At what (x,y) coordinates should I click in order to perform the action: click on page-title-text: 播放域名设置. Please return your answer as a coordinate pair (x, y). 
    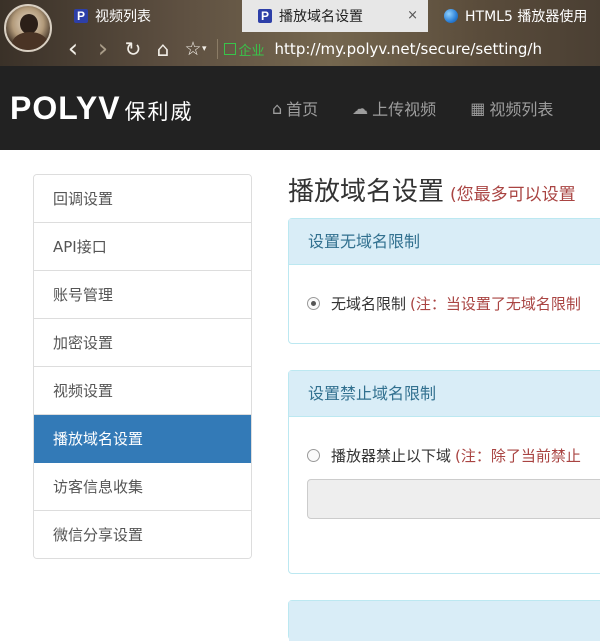
    Looking at the image, I should click on (366, 192).